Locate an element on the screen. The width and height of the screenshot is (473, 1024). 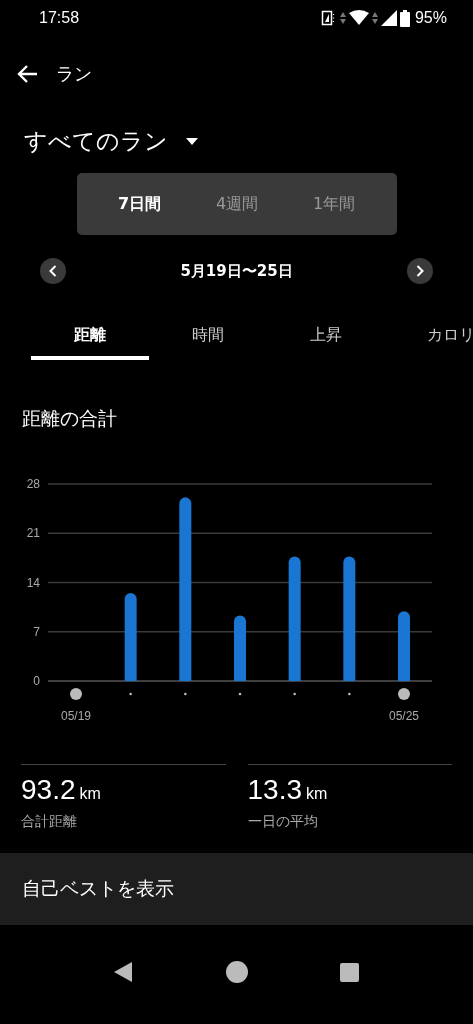
wifi-icon is located at coordinates (358, 18).